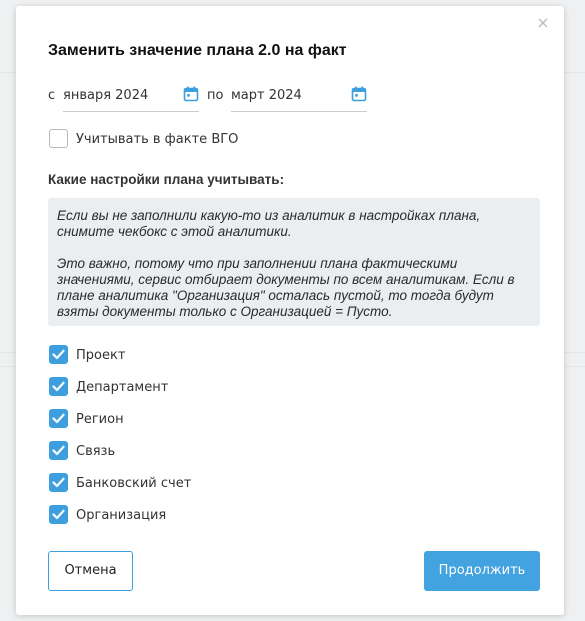 Image resolution: width=585 pixels, height=621 pixels. I want to click on analytic-label: Организация, so click(121, 515).